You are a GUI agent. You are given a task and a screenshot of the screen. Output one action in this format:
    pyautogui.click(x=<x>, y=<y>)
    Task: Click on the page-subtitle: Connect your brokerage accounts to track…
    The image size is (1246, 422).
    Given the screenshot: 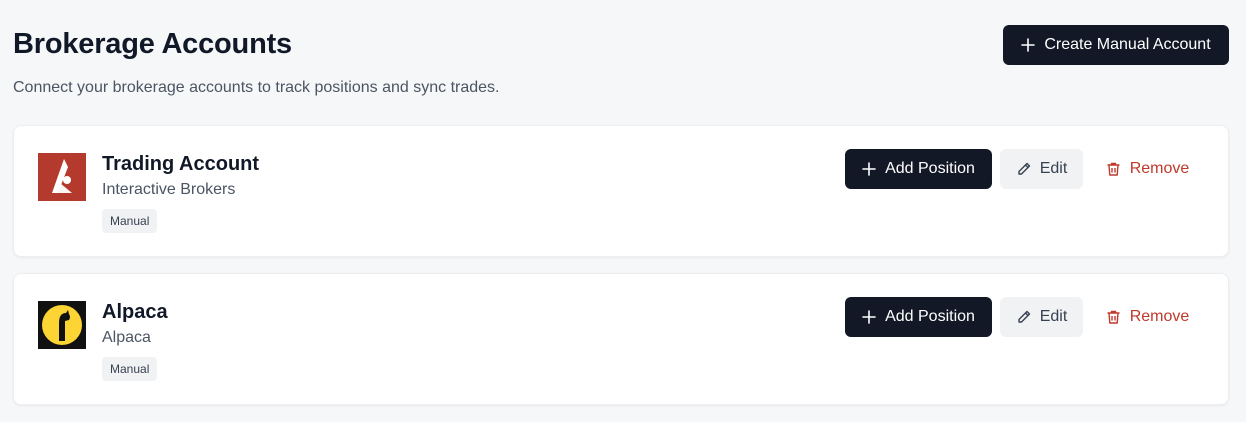 What is the action you would take?
    pyautogui.click(x=256, y=87)
    